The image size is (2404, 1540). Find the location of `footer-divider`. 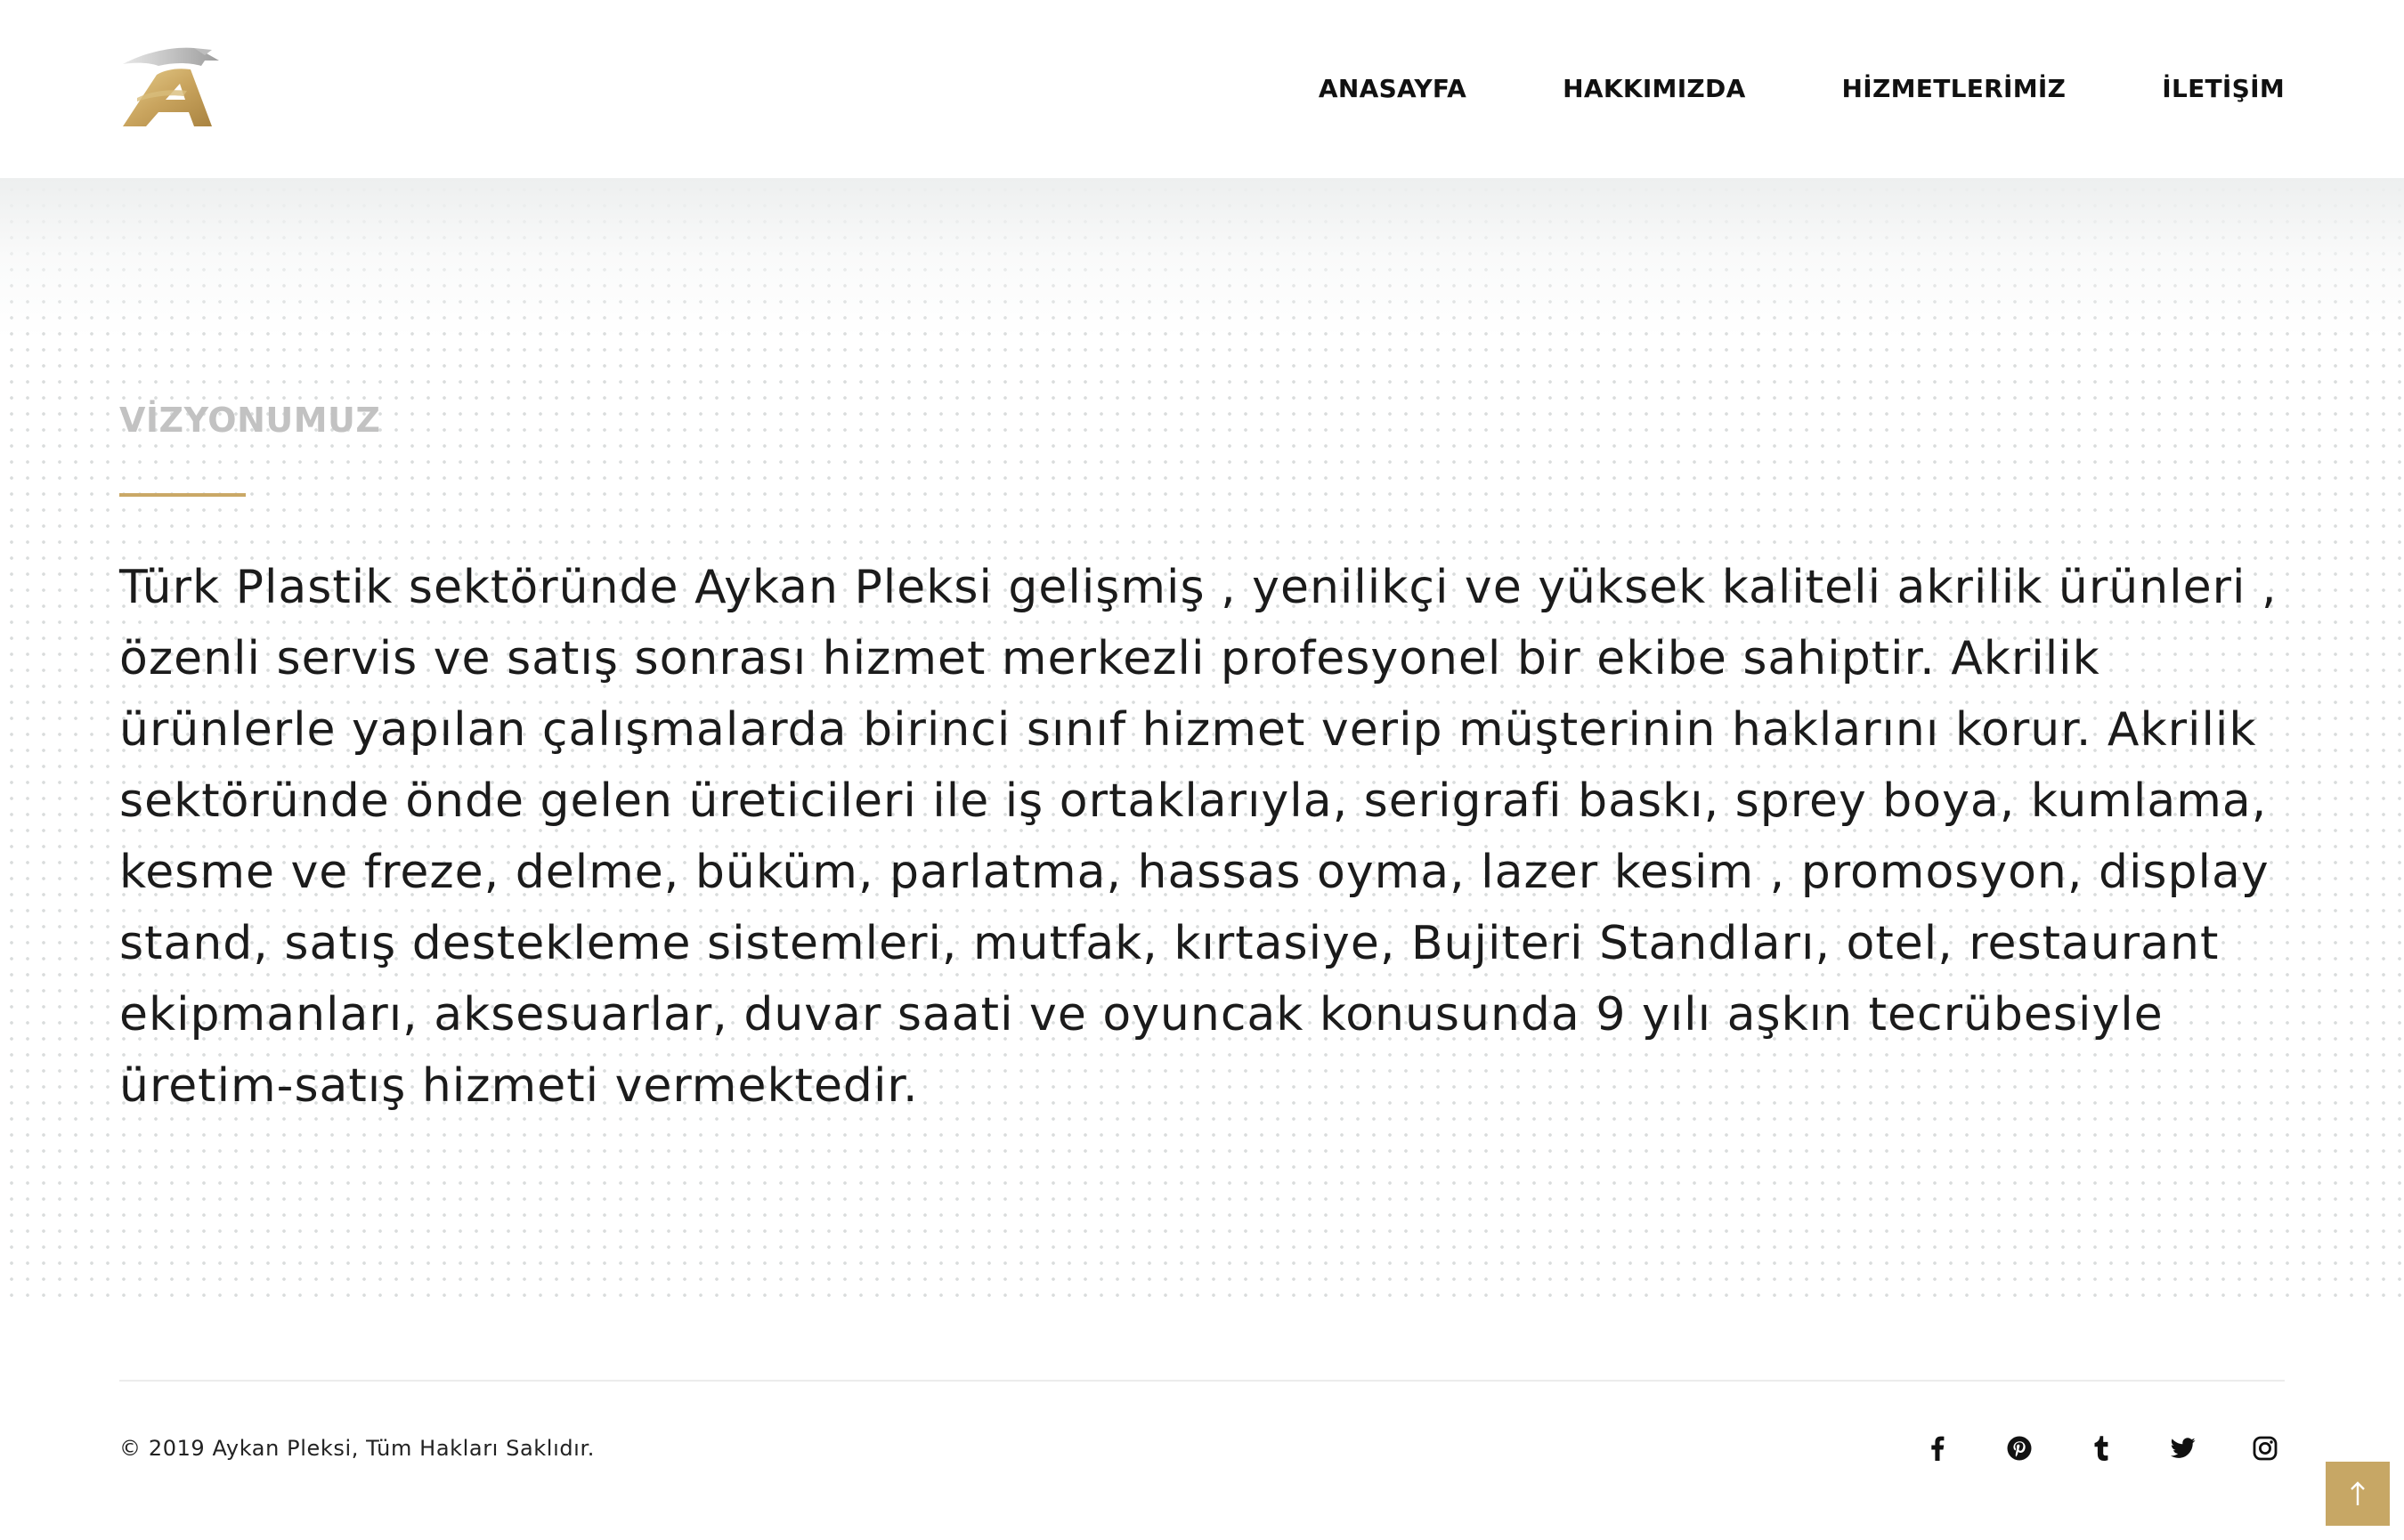

footer-divider is located at coordinates (1202, 1381).